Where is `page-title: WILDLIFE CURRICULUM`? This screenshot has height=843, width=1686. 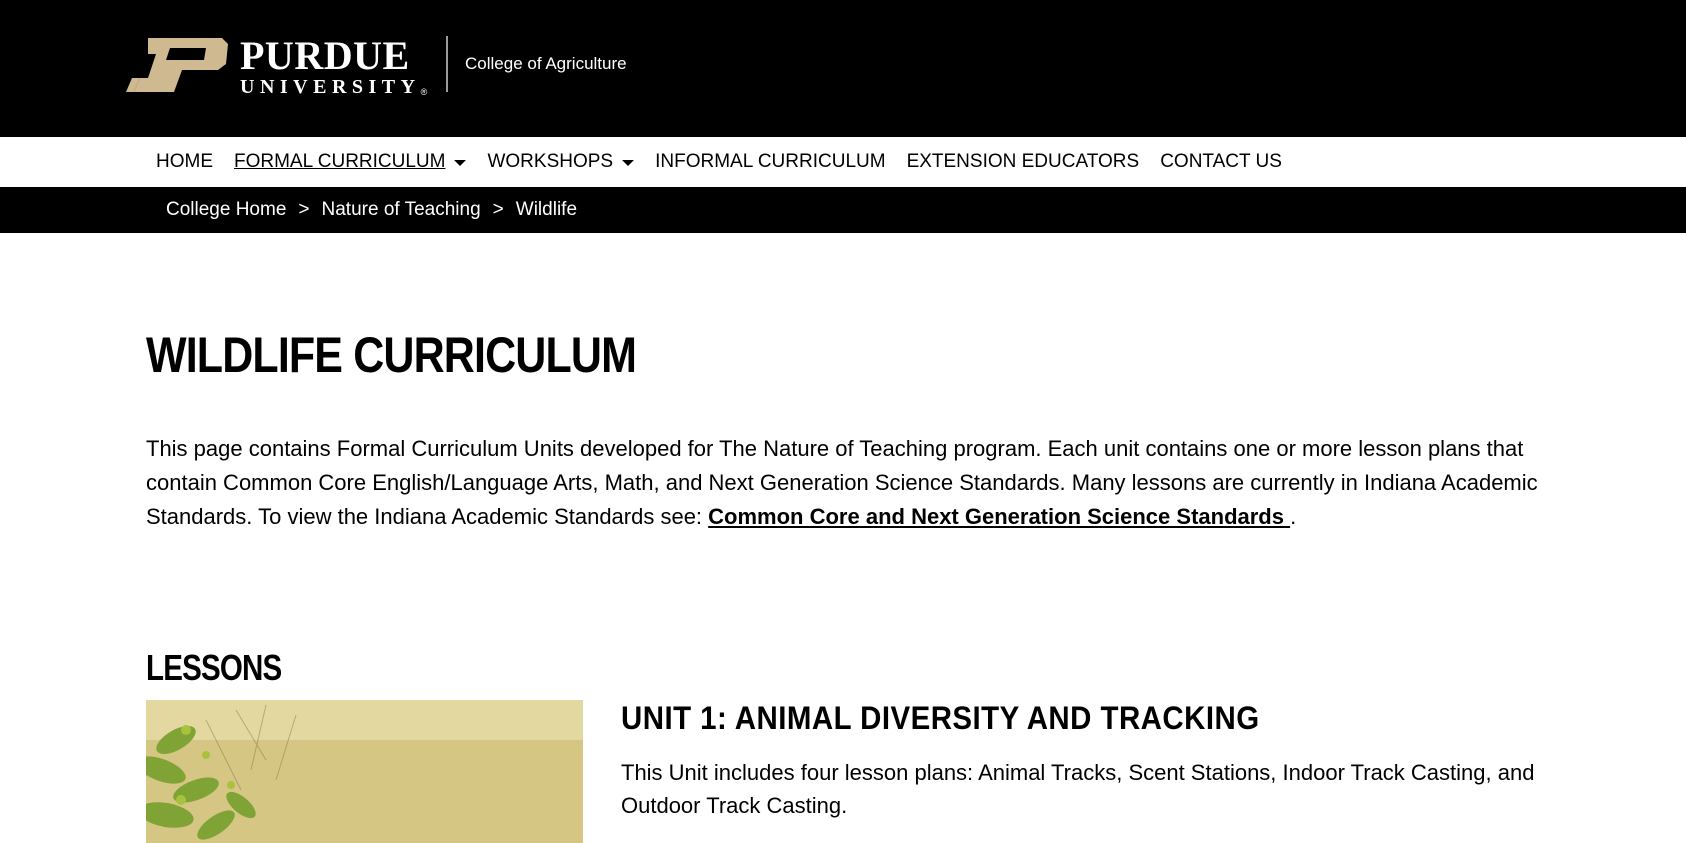
page-title: WILDLIFE CURRICULUM is located at coordinates (391, 355).